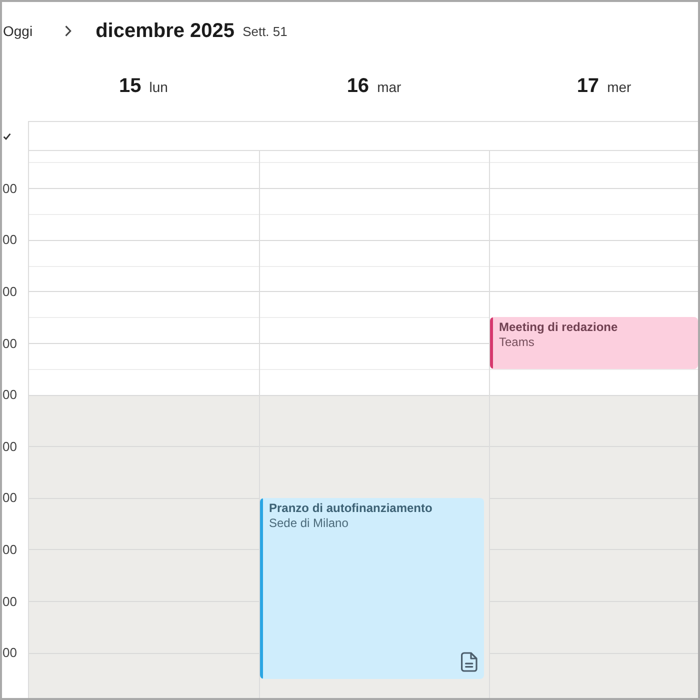 This screenshot has height=700, width=700. Describe the element at coordinates (7, 136) in the screenshot. I see `check-icon` at that location.